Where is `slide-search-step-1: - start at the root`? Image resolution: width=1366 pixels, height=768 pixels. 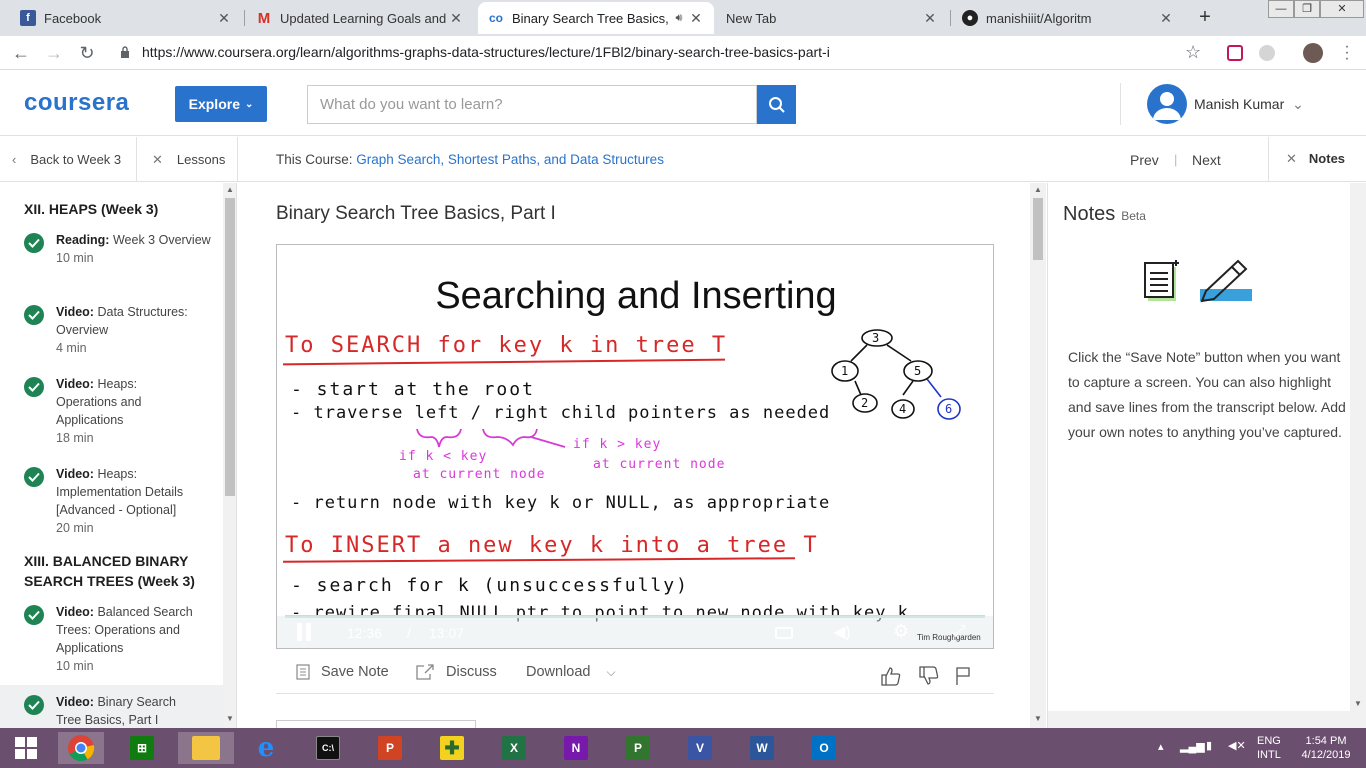 slide-search-step-1: - start at the root is located at coordinates (413, 389).